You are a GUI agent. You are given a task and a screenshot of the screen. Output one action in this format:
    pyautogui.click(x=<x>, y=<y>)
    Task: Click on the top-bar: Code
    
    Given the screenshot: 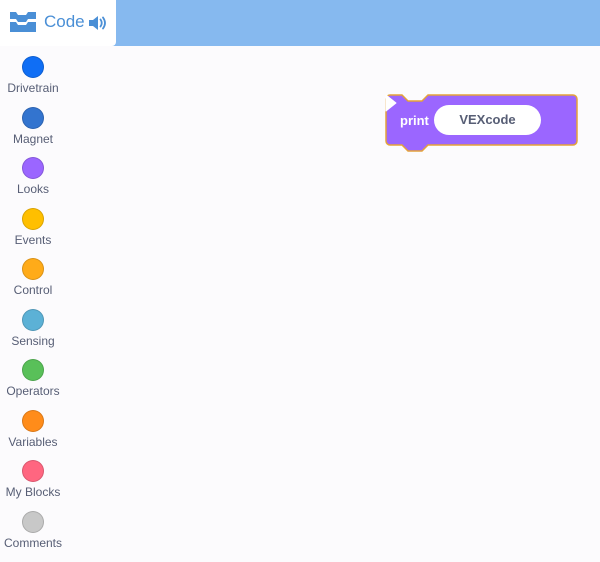 What is the action you would take?
    pyautogui.click(x=300, y=23)
    